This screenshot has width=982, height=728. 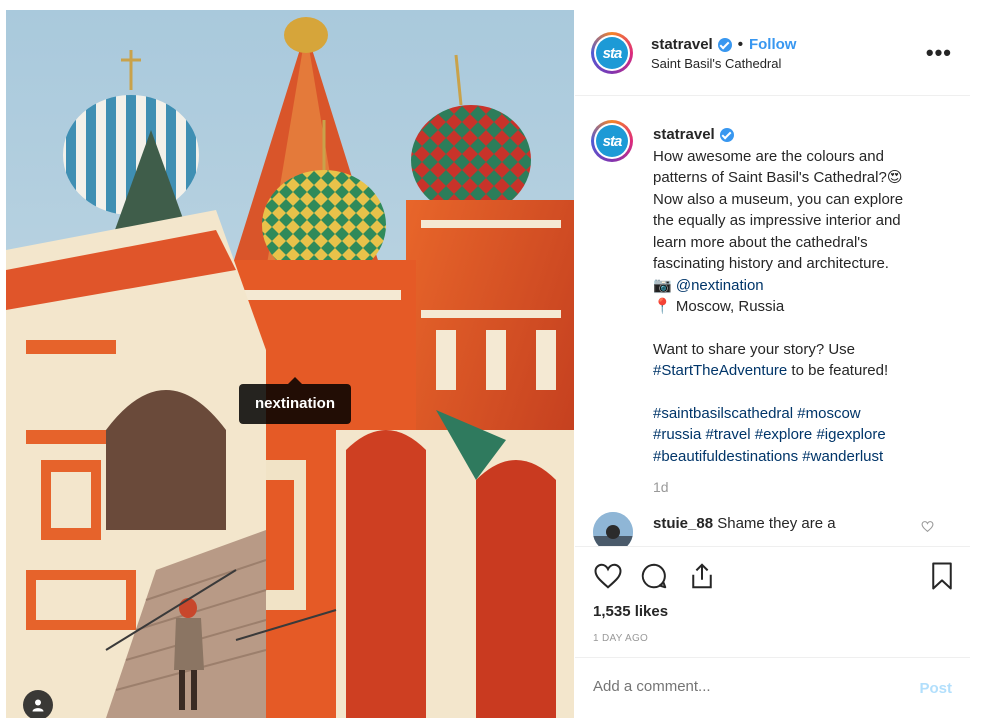 What do you see at coordinates (662, 306) in the screenshot?
I see `pin-emoji-icon: 📍` at bounding box center [662, 306].